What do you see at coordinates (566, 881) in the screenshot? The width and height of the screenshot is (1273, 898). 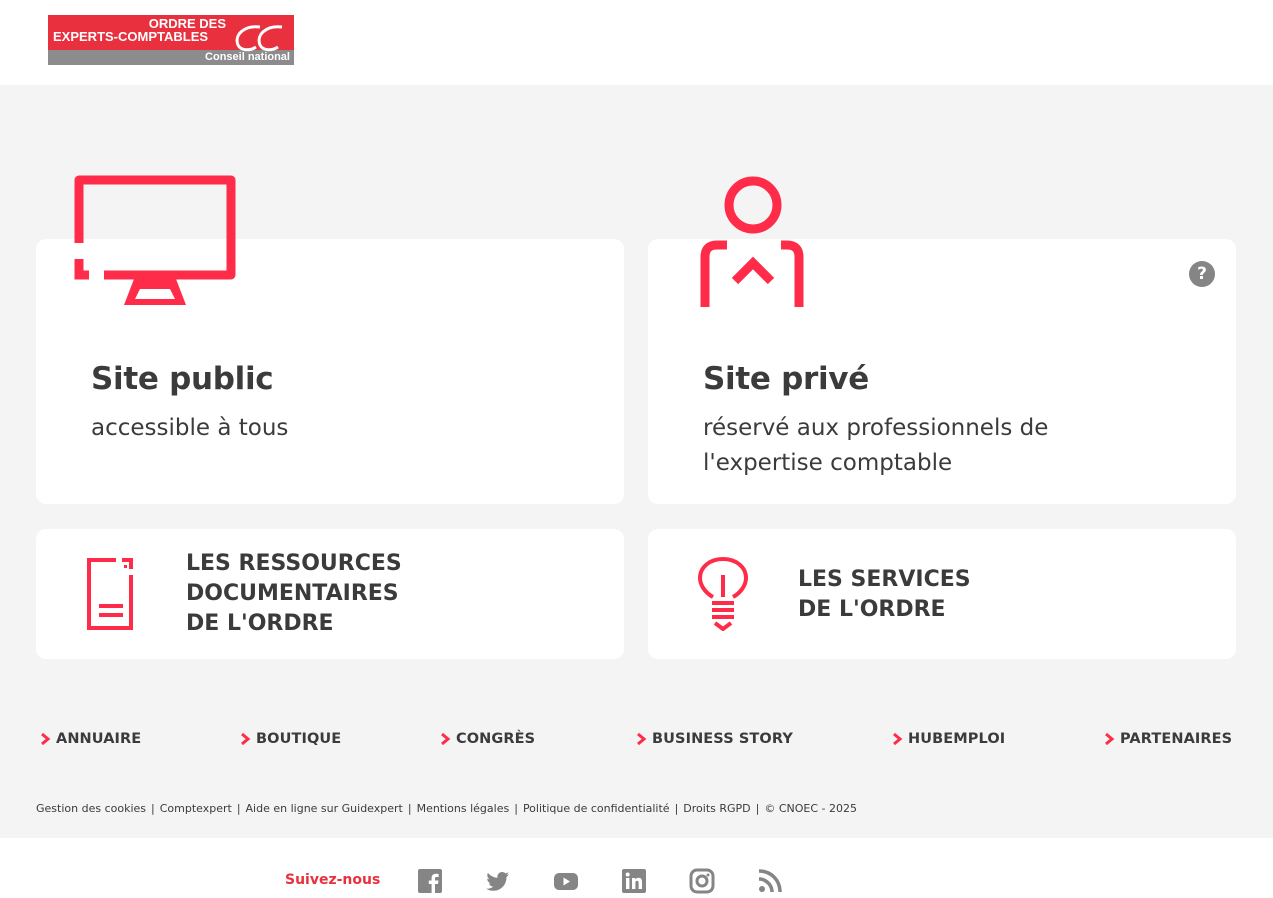 I see `youtube-icon` at bounding box center [566, 881].